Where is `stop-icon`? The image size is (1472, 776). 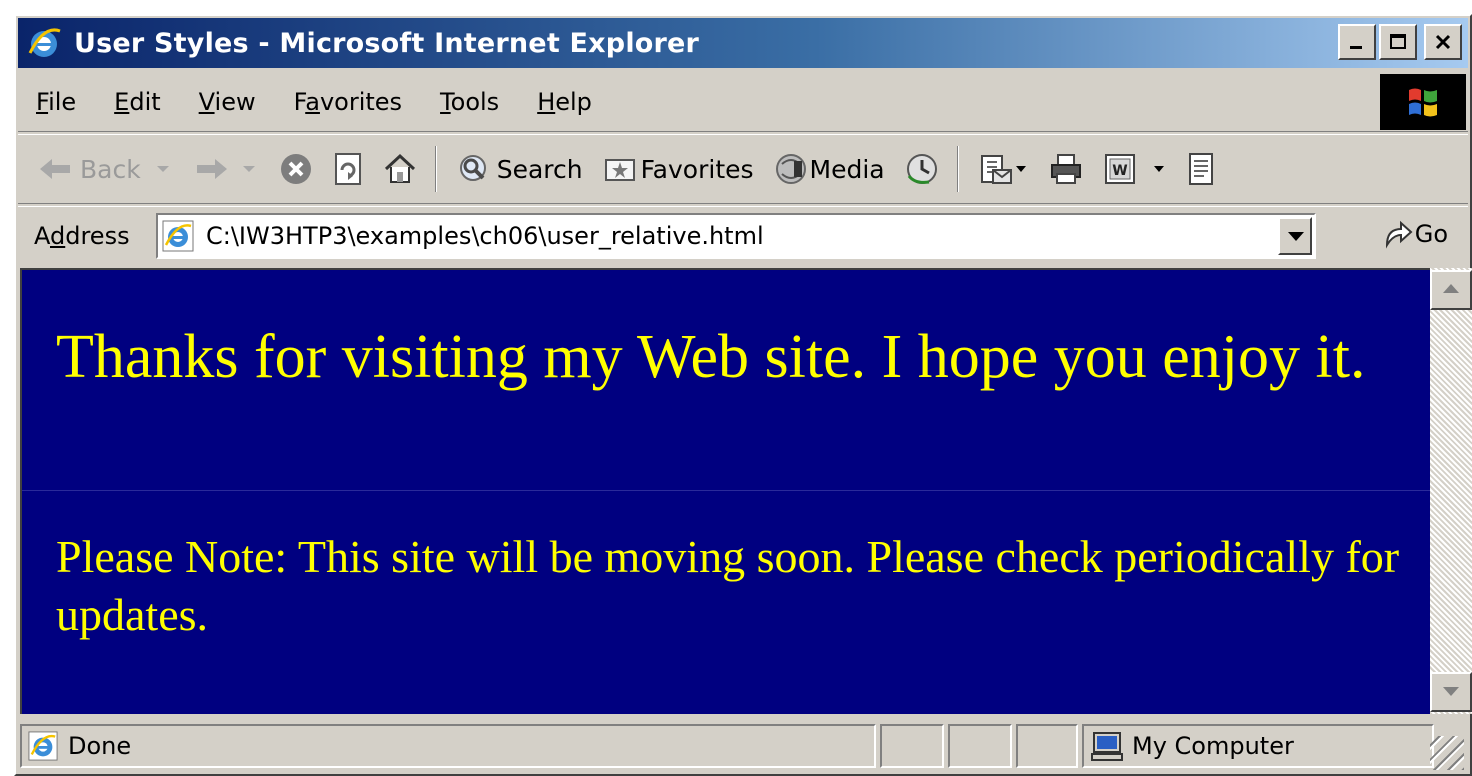 stop-icon is located at coordinates (295, 169).